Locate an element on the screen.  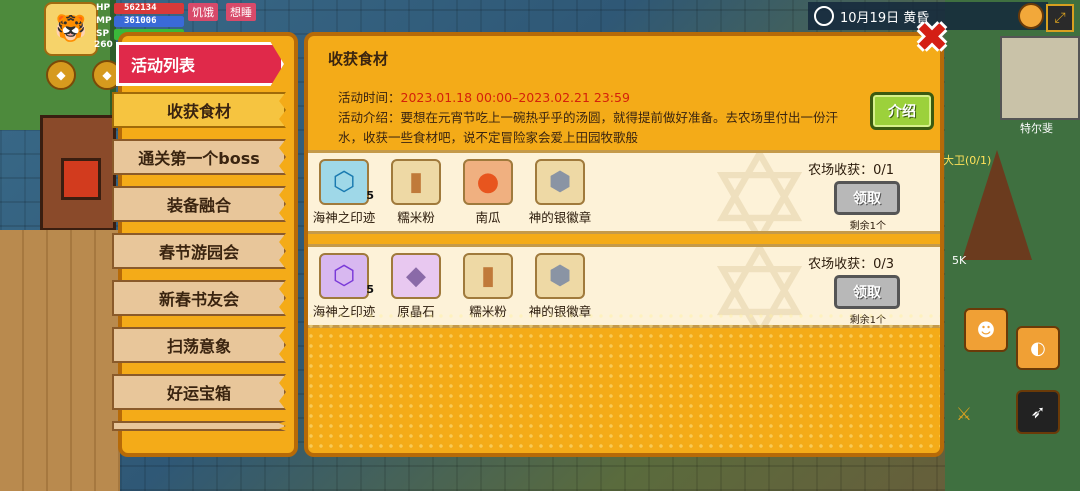
map-name: 特尔斐 is located at coordinates (1036, 128).